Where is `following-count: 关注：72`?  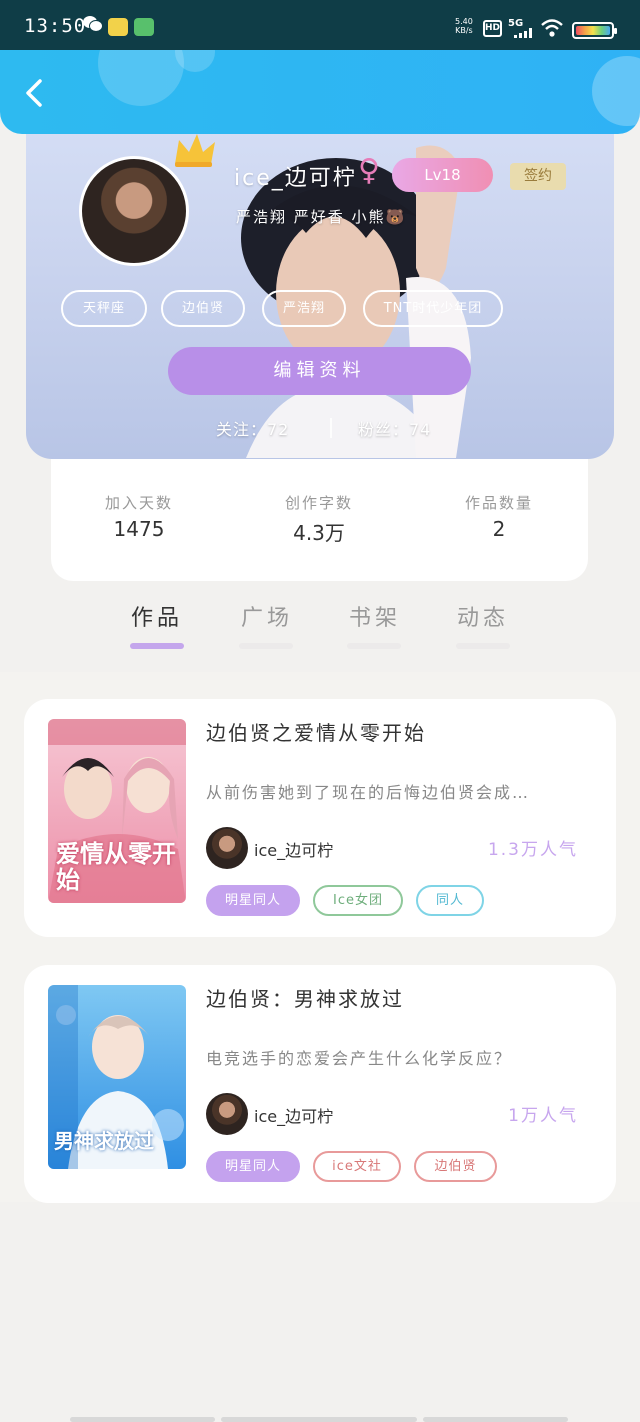 following-count: 关注：72 is located at coordinates (252, 428).